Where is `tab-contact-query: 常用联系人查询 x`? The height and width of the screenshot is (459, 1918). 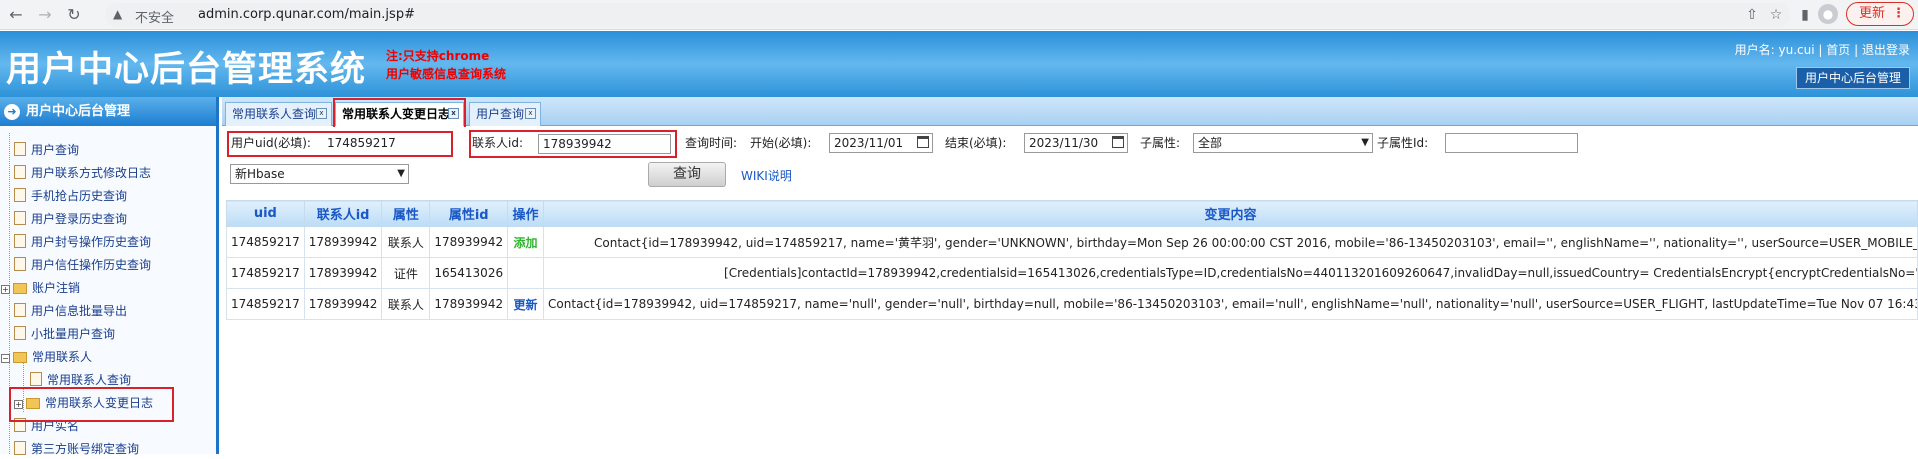 tab-contact-query: 常用联系人查询 x is located at coordinates (278, 114).